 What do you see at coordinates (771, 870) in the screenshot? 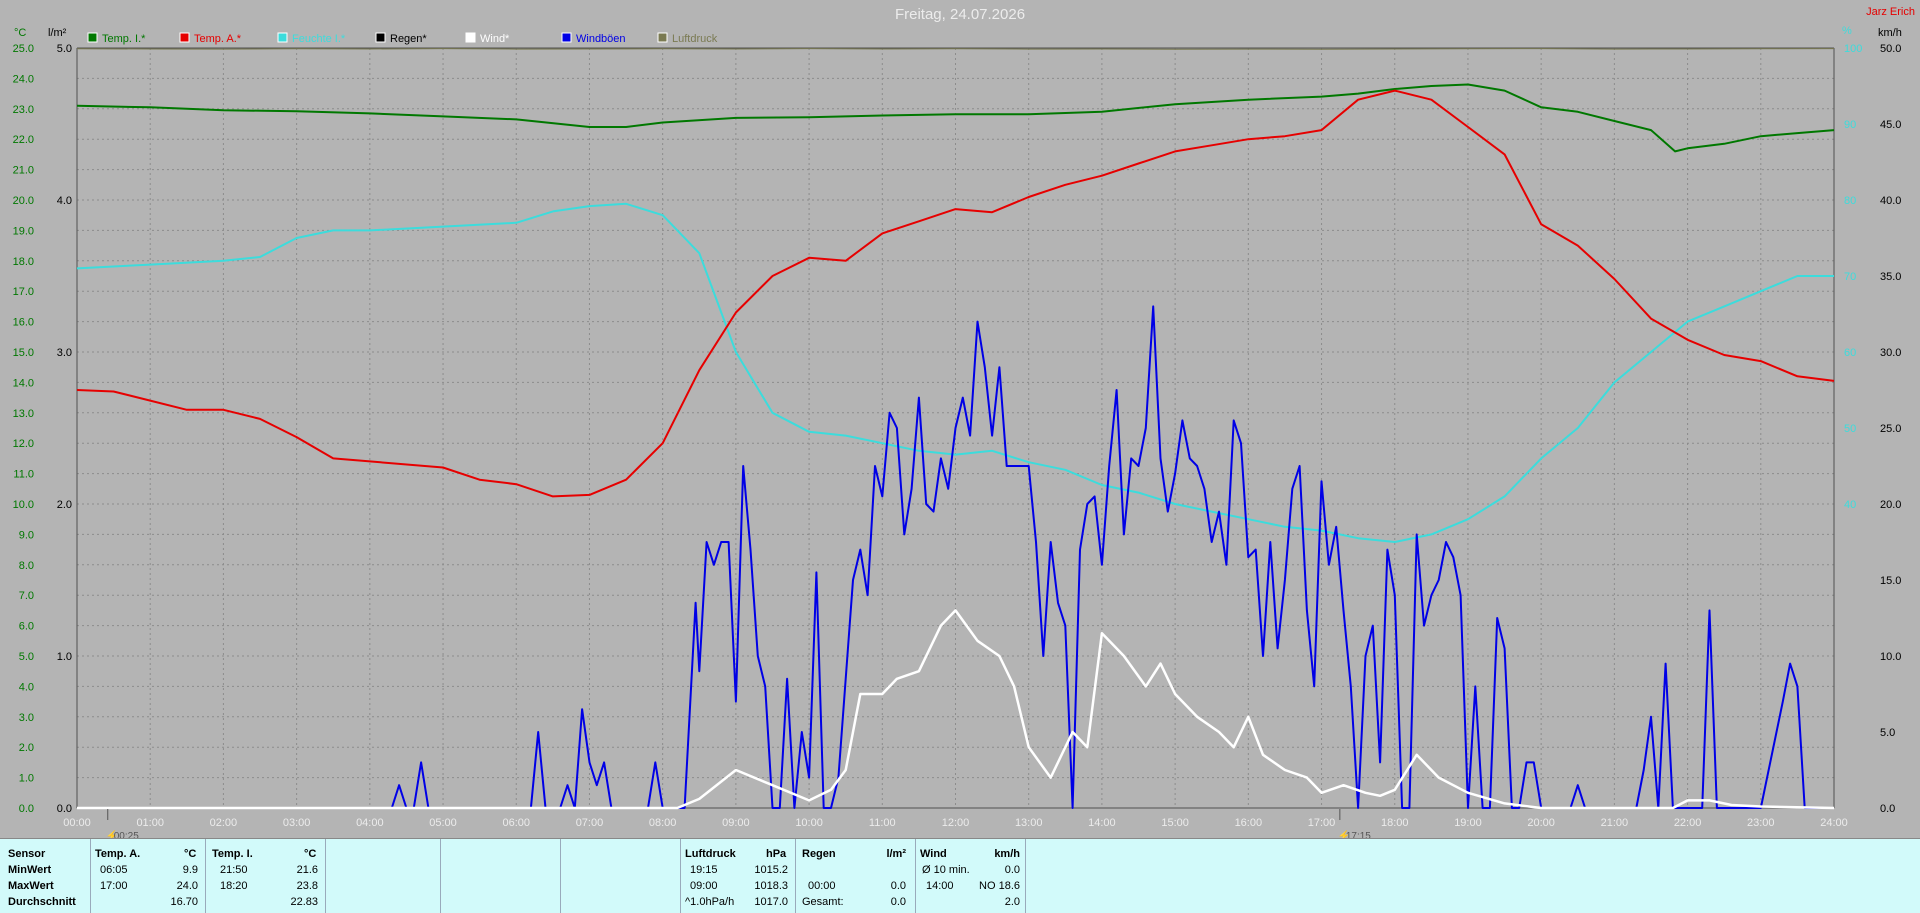
I see `pressure-min-value: 1015.2` at bounding box center [771, 870].